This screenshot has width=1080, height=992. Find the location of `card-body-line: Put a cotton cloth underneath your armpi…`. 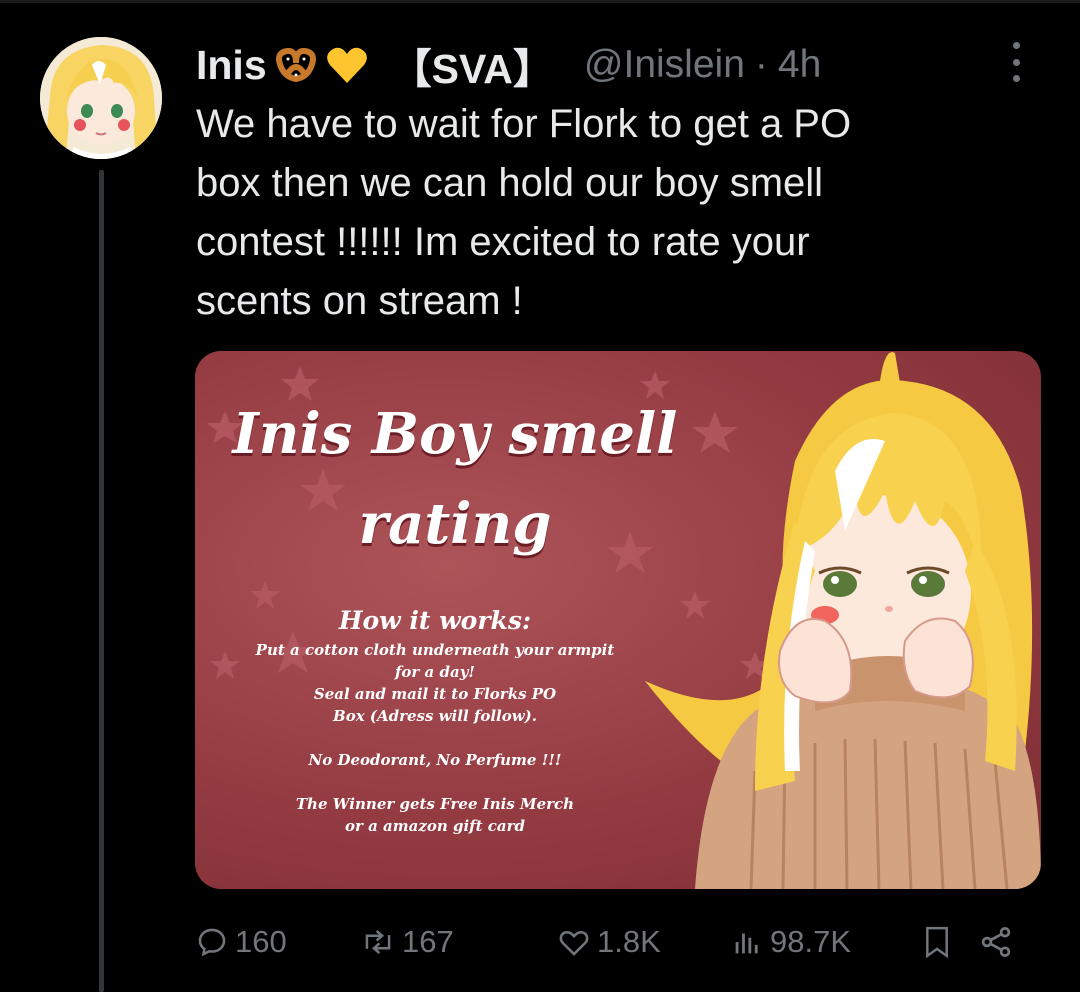

card-body-line: Put a cotton cloth underneath your armpi… is located at coordinates (435, 650).